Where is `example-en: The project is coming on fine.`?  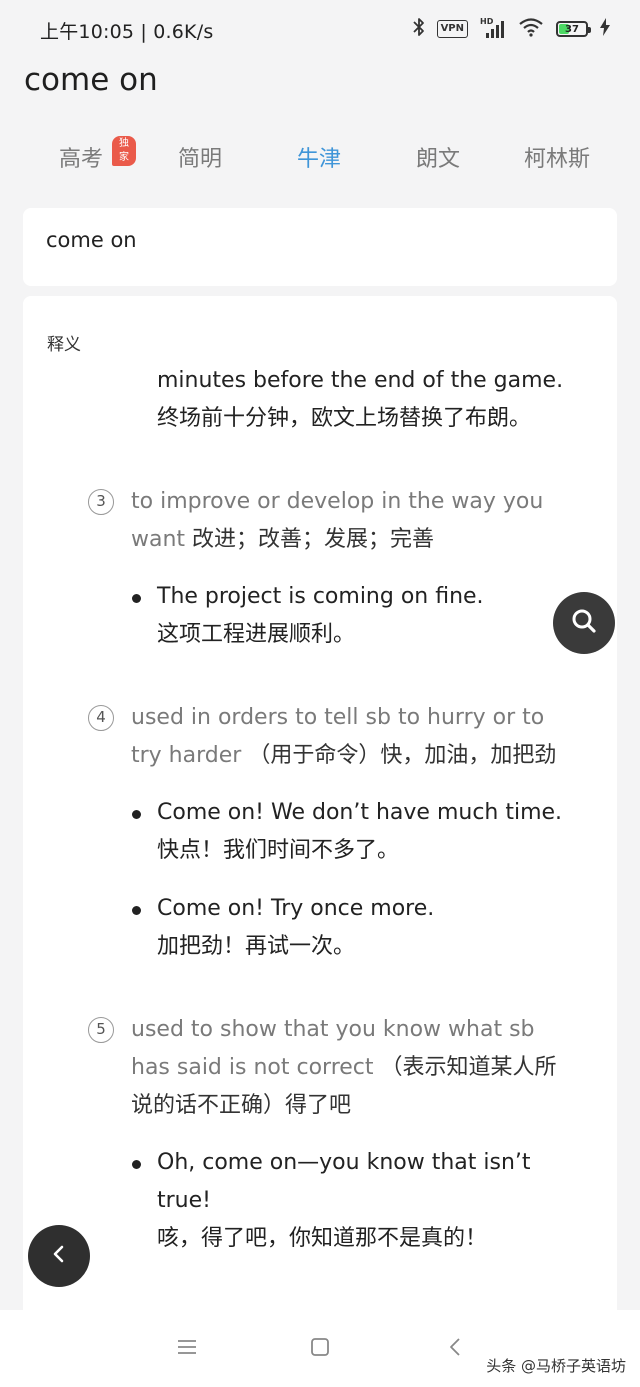 example-en: The project is coming on fine. is located at coordinates (320, 596).